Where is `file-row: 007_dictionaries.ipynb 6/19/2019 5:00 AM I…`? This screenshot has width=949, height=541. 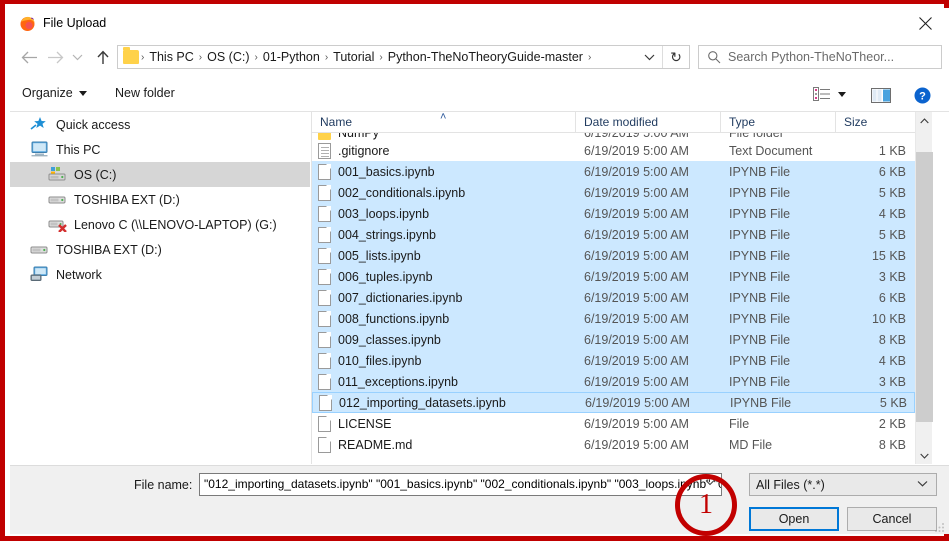
file-row: 007_dictionaries.ipynb 6/19/2019 5:00 AM I… is located at coordinates (613, 297).